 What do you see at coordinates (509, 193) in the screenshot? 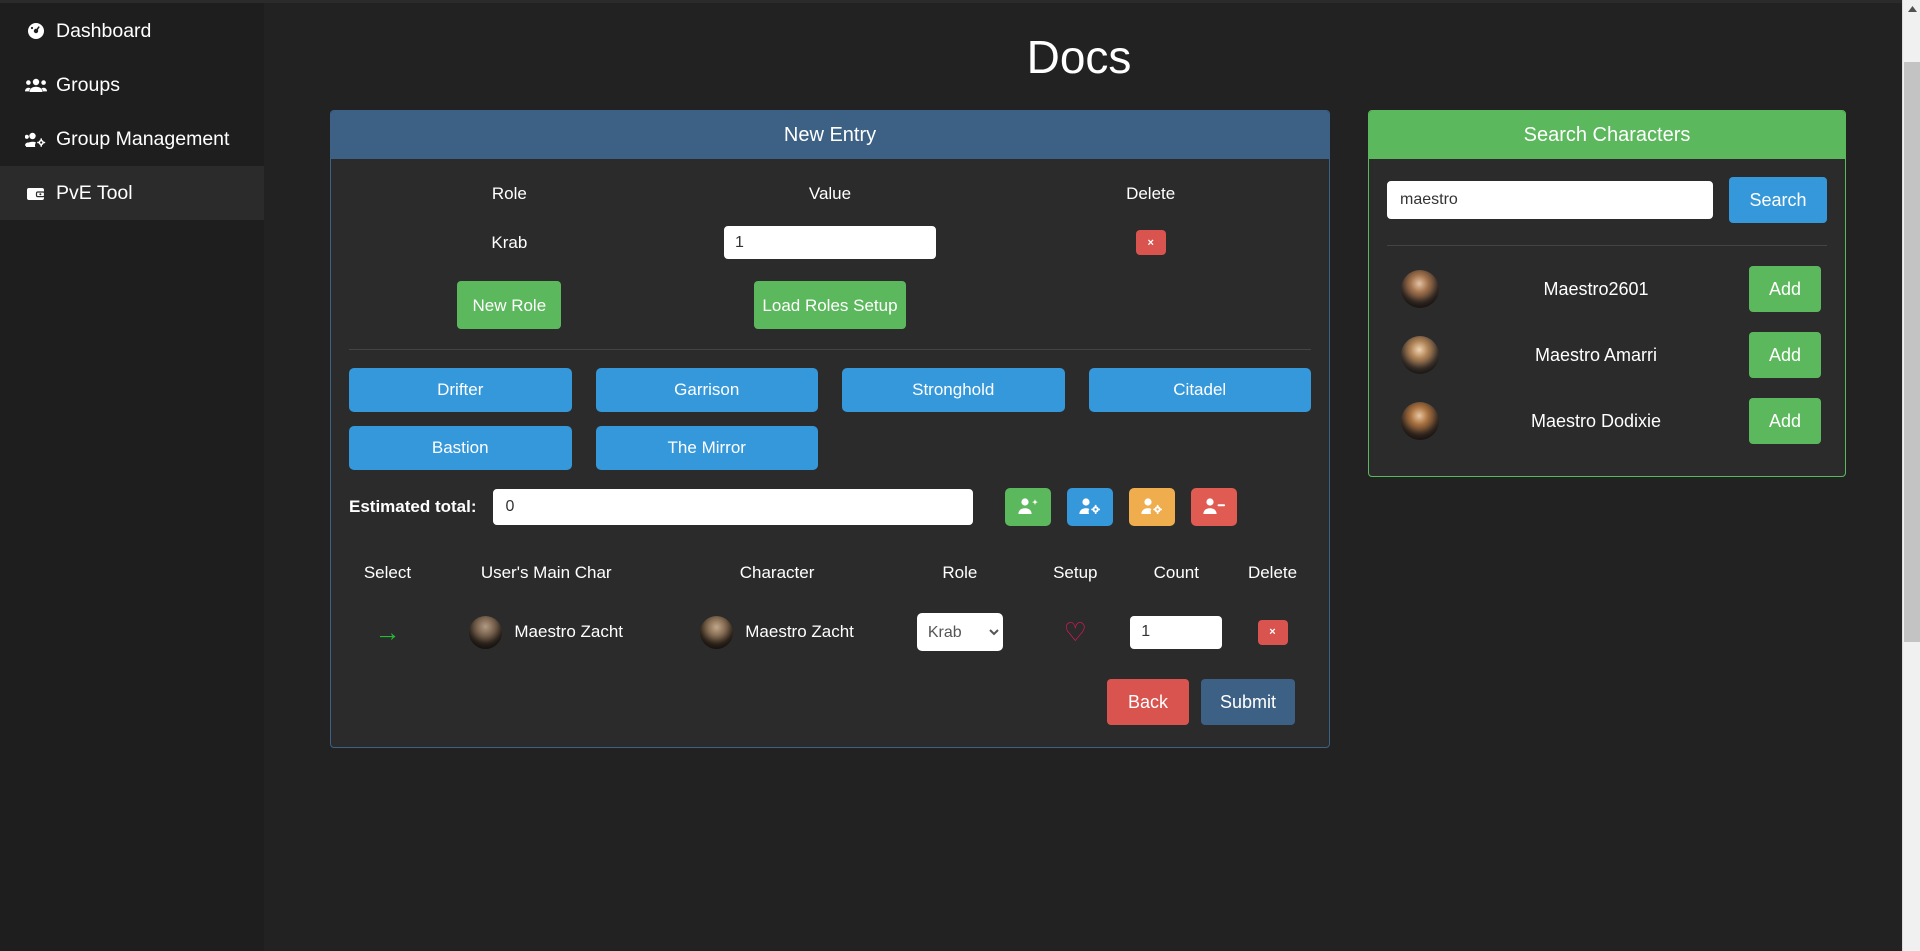
I see `roles-header-role: Role` at bounding box center [509, 193].